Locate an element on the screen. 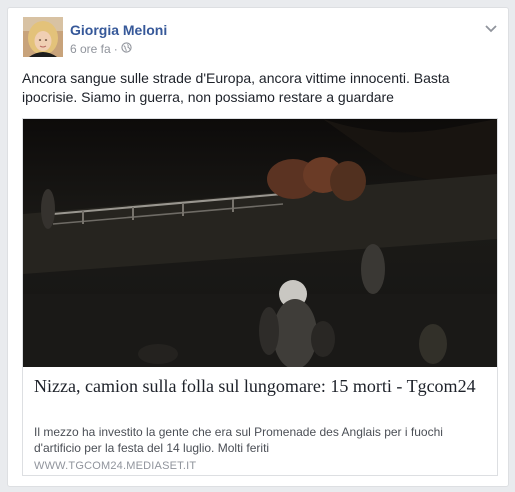 The height and width of the screenshot is (492, 515). avatar is located at coordinates (43, 37).